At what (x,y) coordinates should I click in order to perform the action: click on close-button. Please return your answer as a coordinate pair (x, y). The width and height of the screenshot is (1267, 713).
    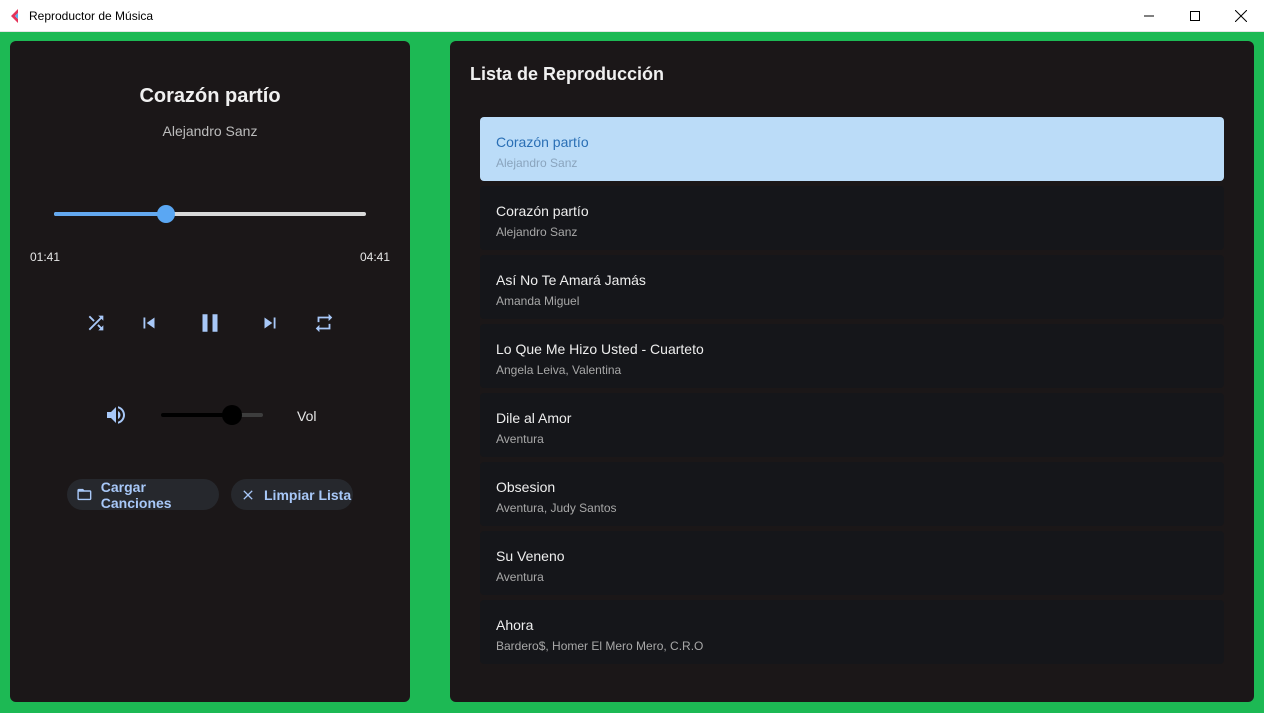
    Looking at the image, I should click on (1241, 15).